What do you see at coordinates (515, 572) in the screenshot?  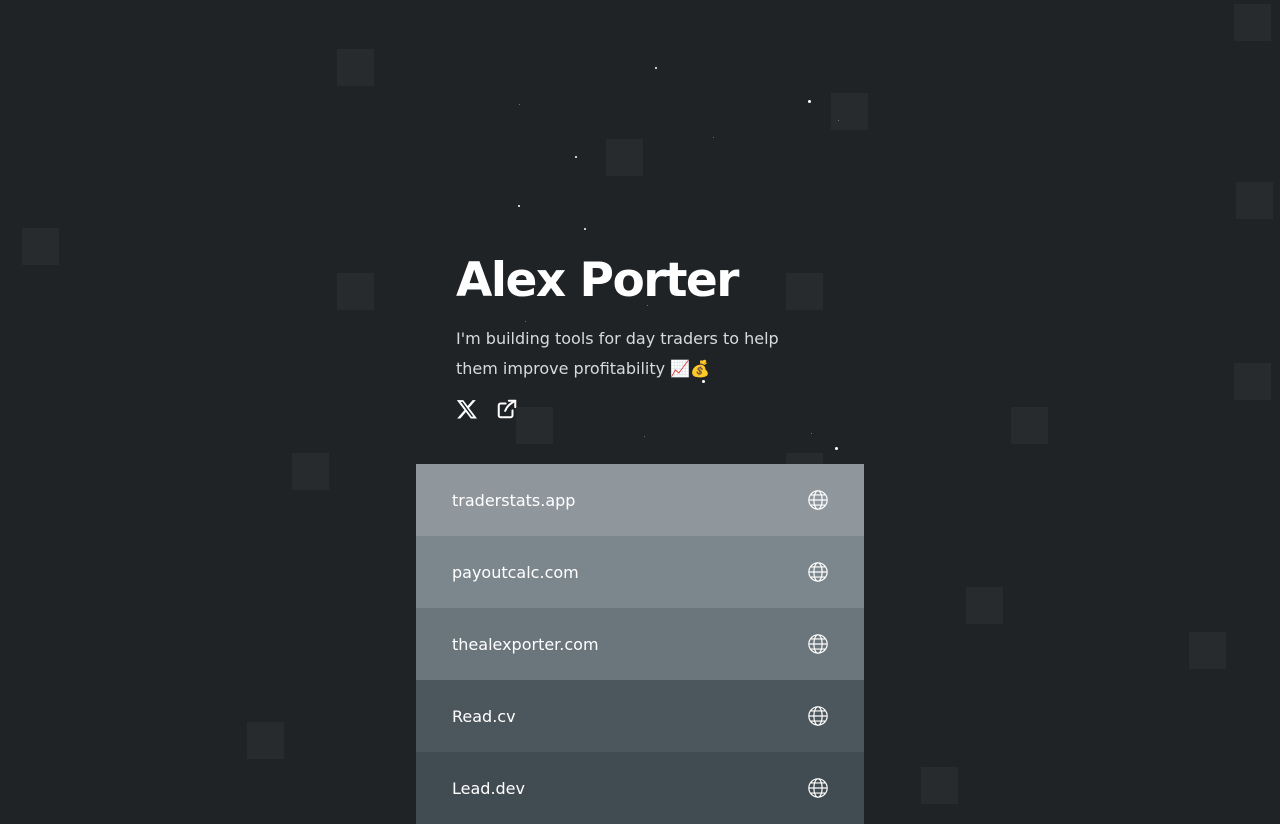 I see `link-label: payoutcalc.com` at bounding box center [515, 572].